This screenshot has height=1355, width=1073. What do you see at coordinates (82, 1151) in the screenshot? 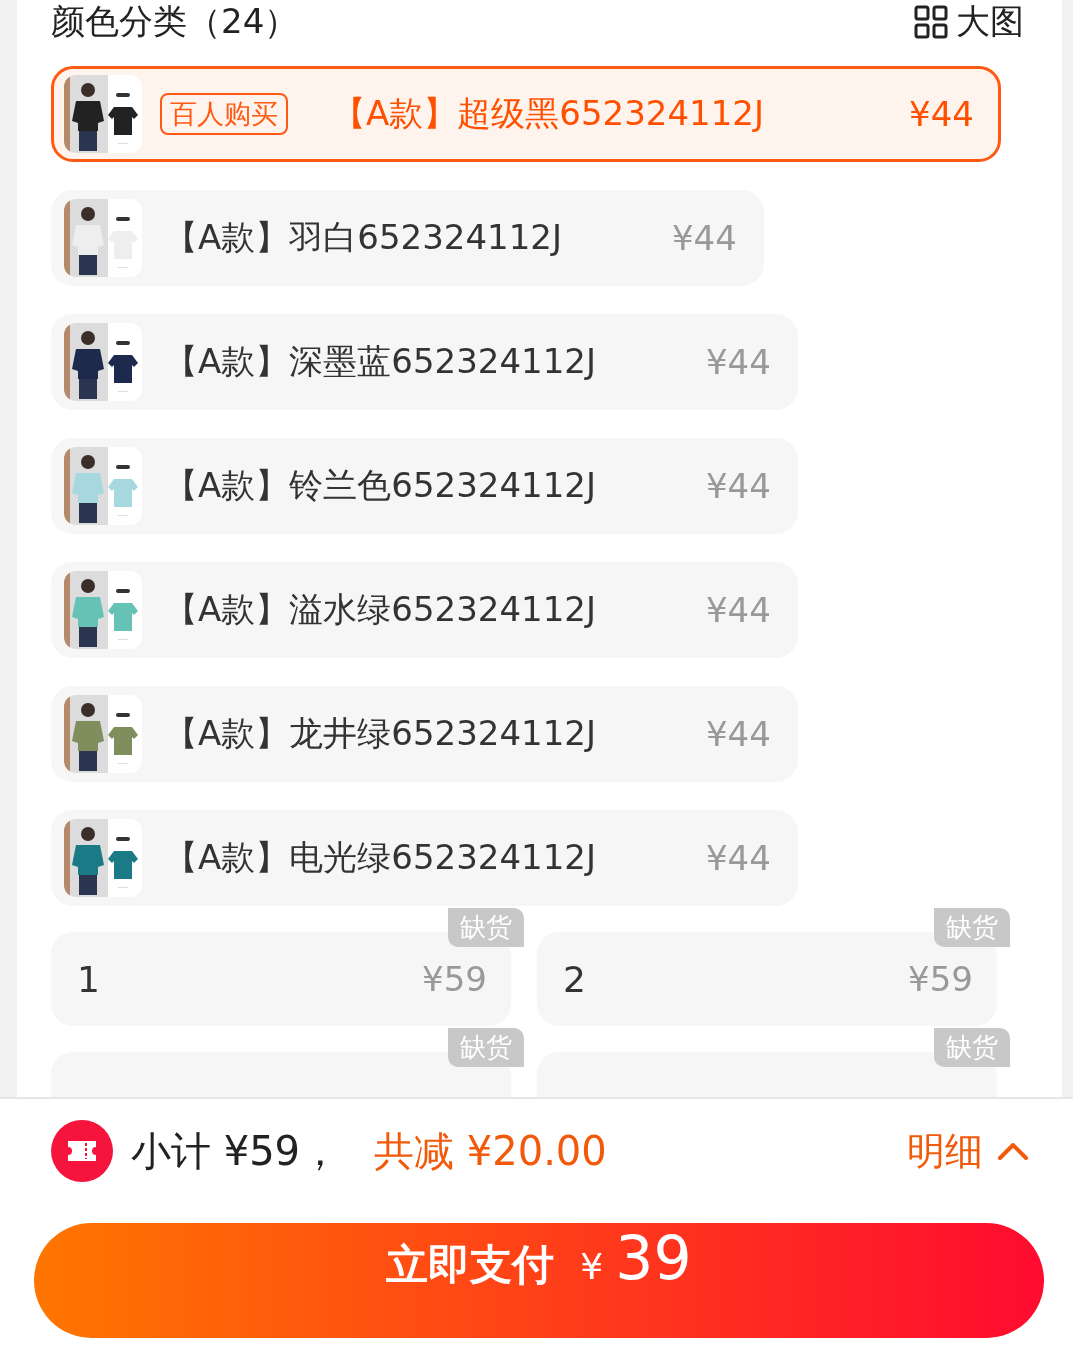
I see `coupon-icon` at bounding box center [82, 1151].